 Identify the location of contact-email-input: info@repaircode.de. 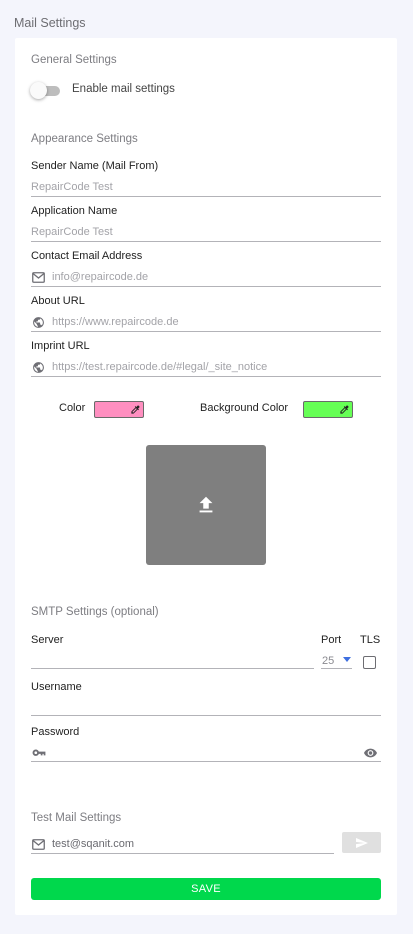
(100, 277).